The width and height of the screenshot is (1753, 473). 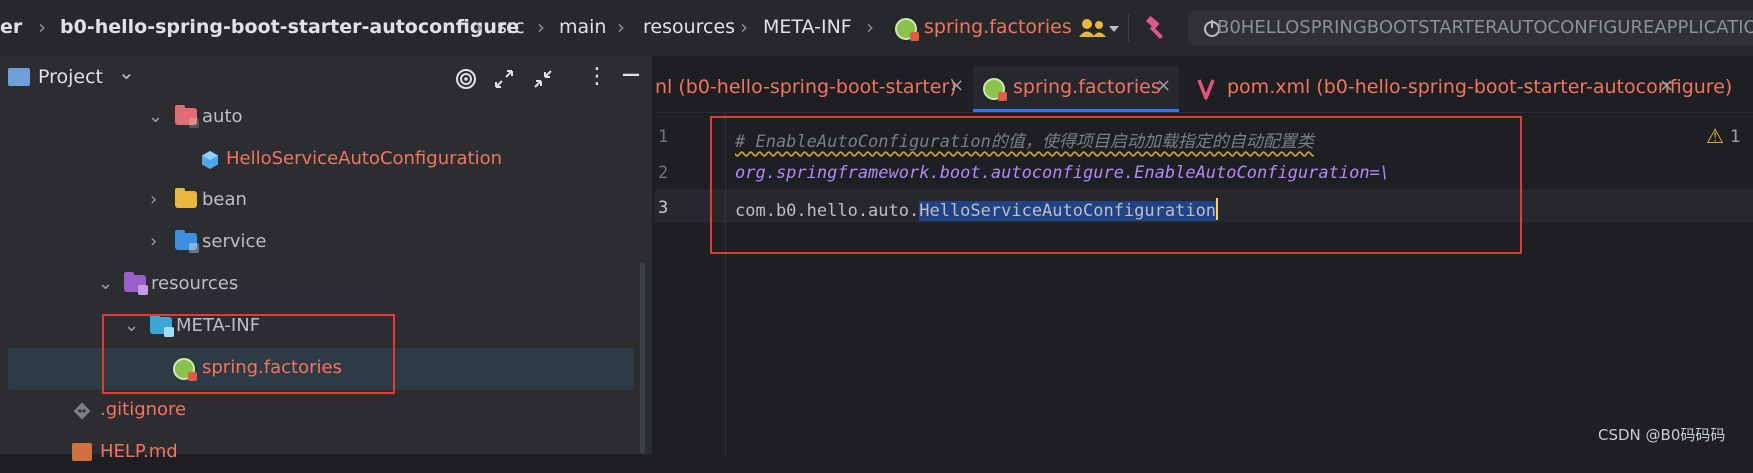 I want to click on tree-item-label: .gitignore, so click(x=143, y=409).